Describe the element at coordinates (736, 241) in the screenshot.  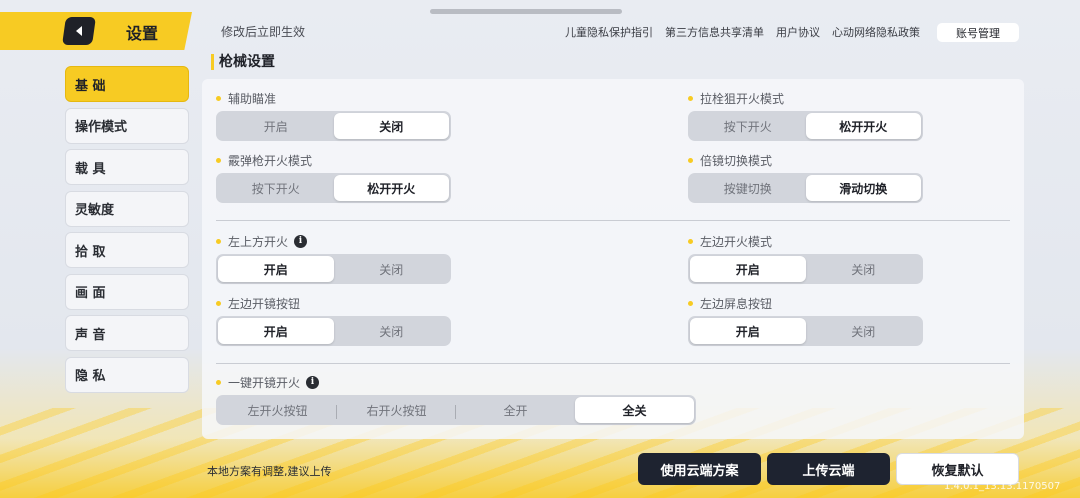
I see `setting-label: 左边开火模式` at that location.